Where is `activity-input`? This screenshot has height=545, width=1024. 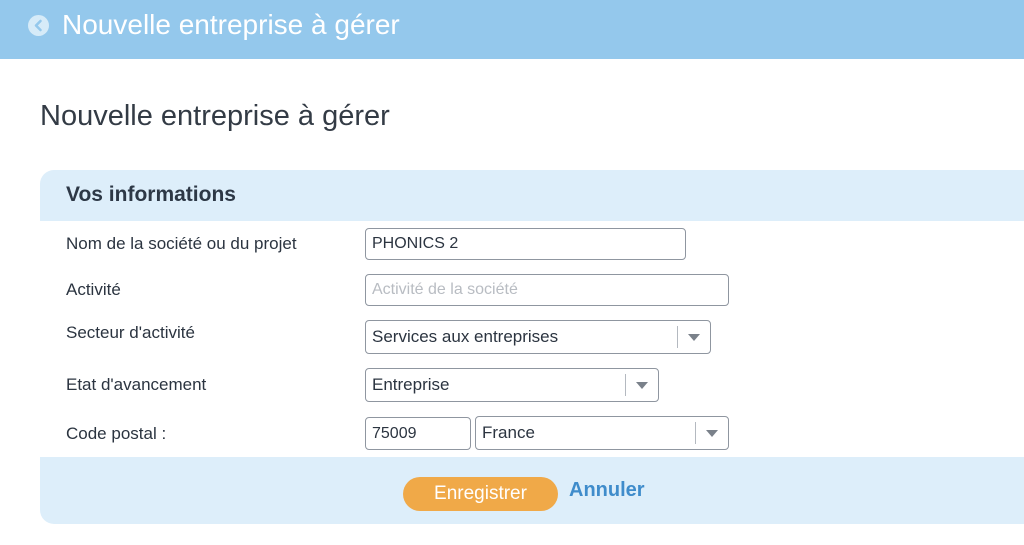 activity-input is located at coordinates (547, 290).